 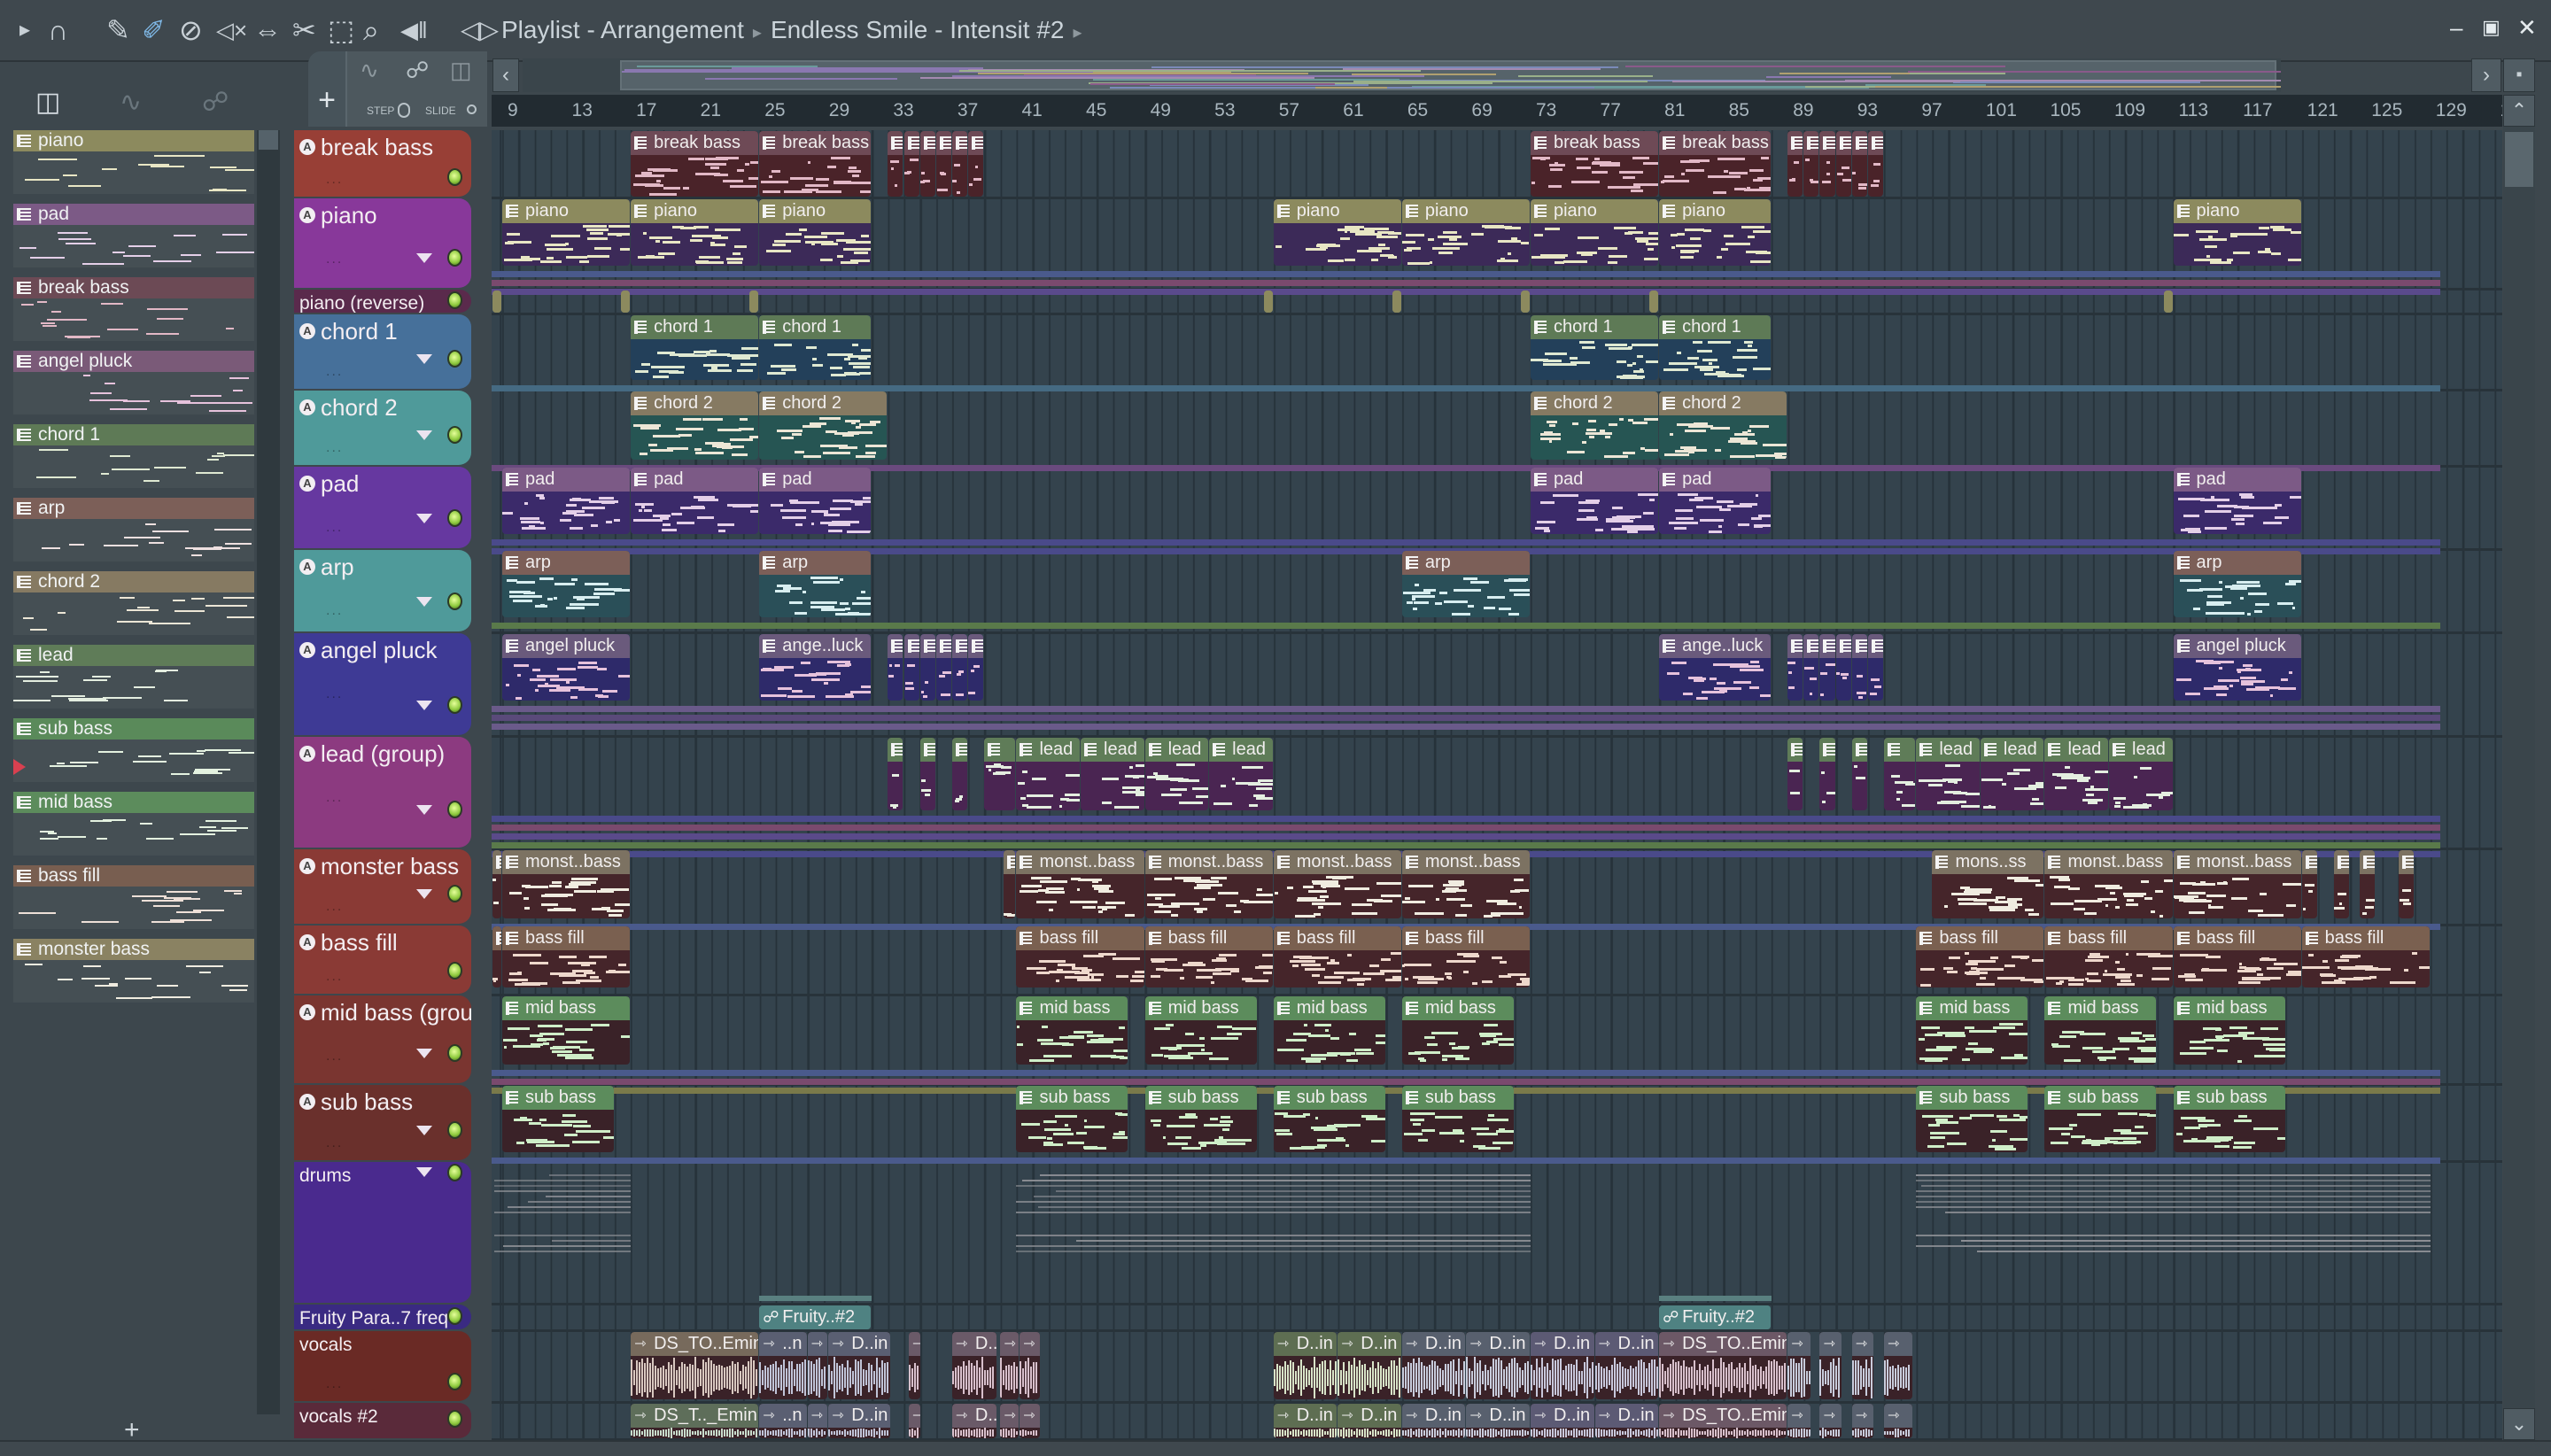 I want to click on audio-clip-icon: ∿, so click(x=370, y=70).